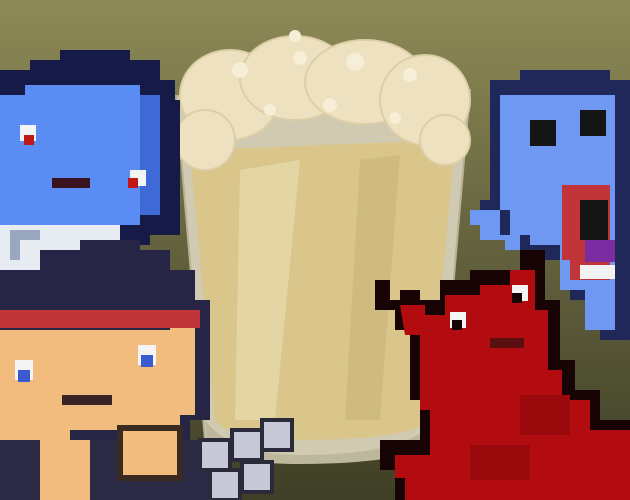 The width and height of the screenshot is (630, 500). I want to click on ghost-right-eye, so click(593, 123).